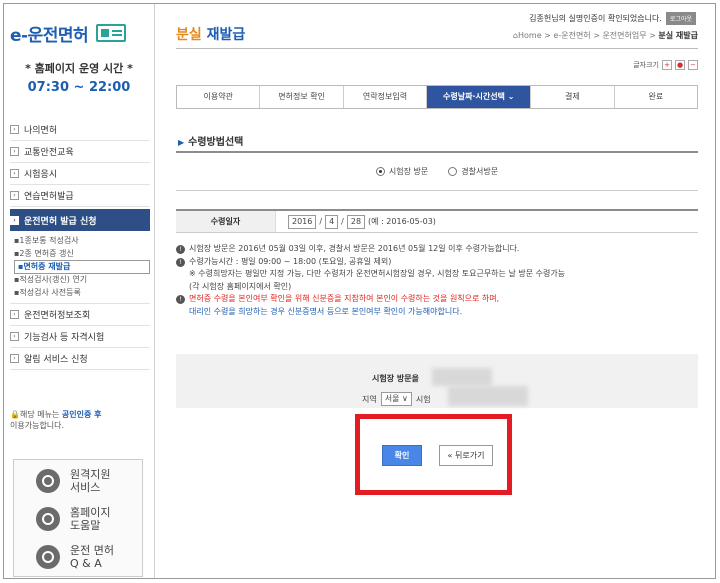  What do you see at coordinates (82, 280) in the screenshot?
I see `submenu-item: ▪적성검사(갱신) 연기` at bounding box center [82, 280].